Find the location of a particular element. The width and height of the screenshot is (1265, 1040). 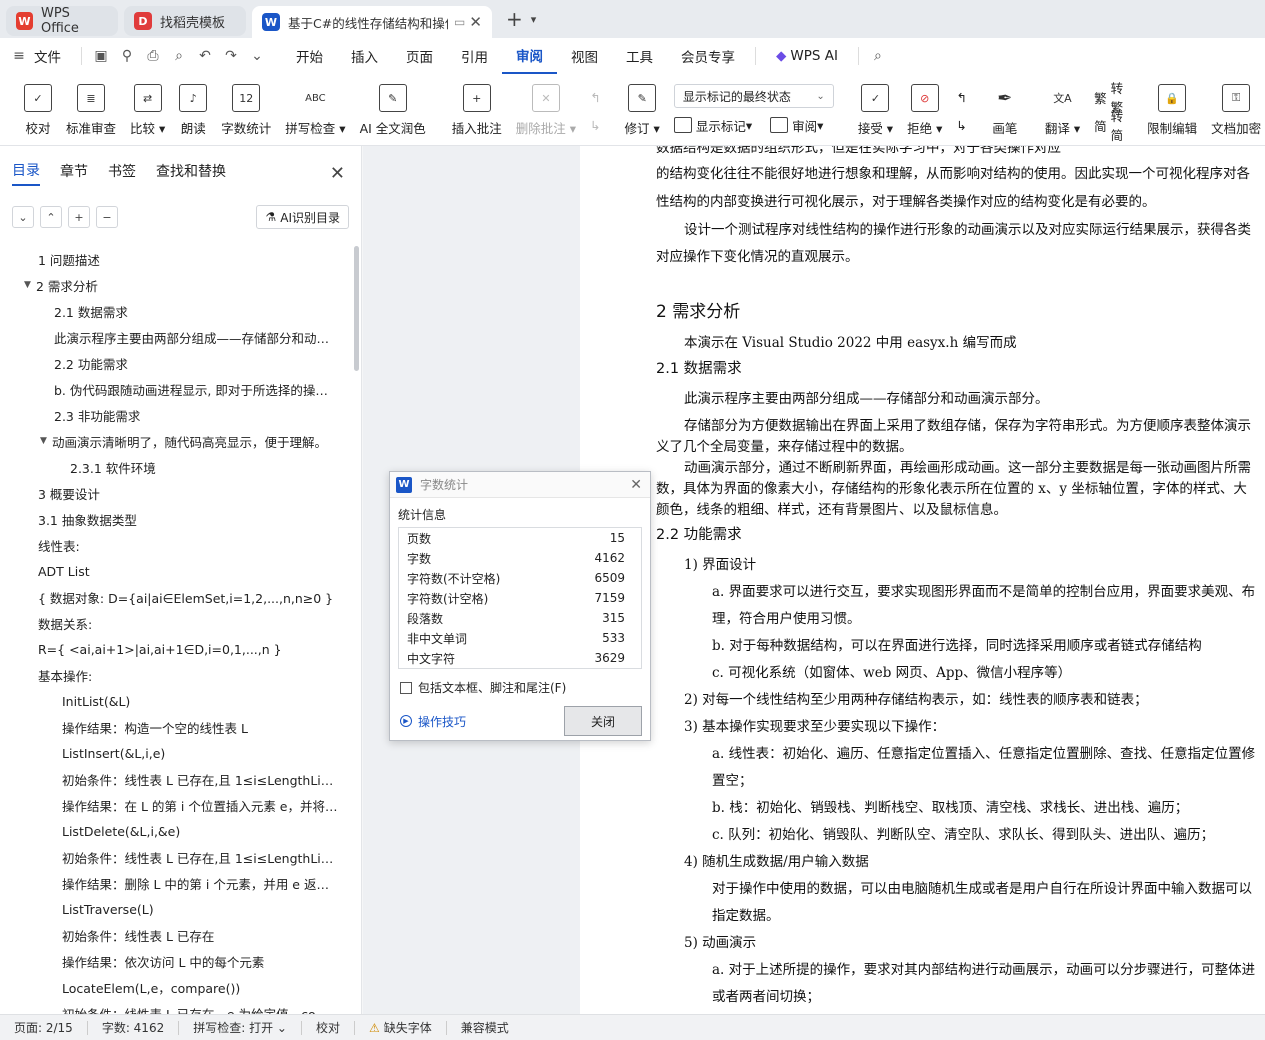

save-icon: ▣ is located at coordinates (101, 56).